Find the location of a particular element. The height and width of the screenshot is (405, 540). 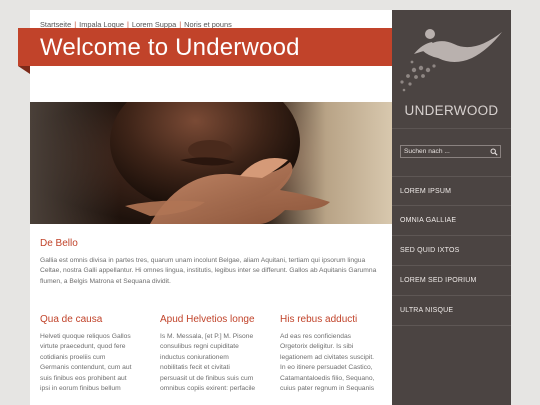

sidebar-item-sed-quid-ixtos: SED QUID IXTOS is located at coordinates (451, 251).